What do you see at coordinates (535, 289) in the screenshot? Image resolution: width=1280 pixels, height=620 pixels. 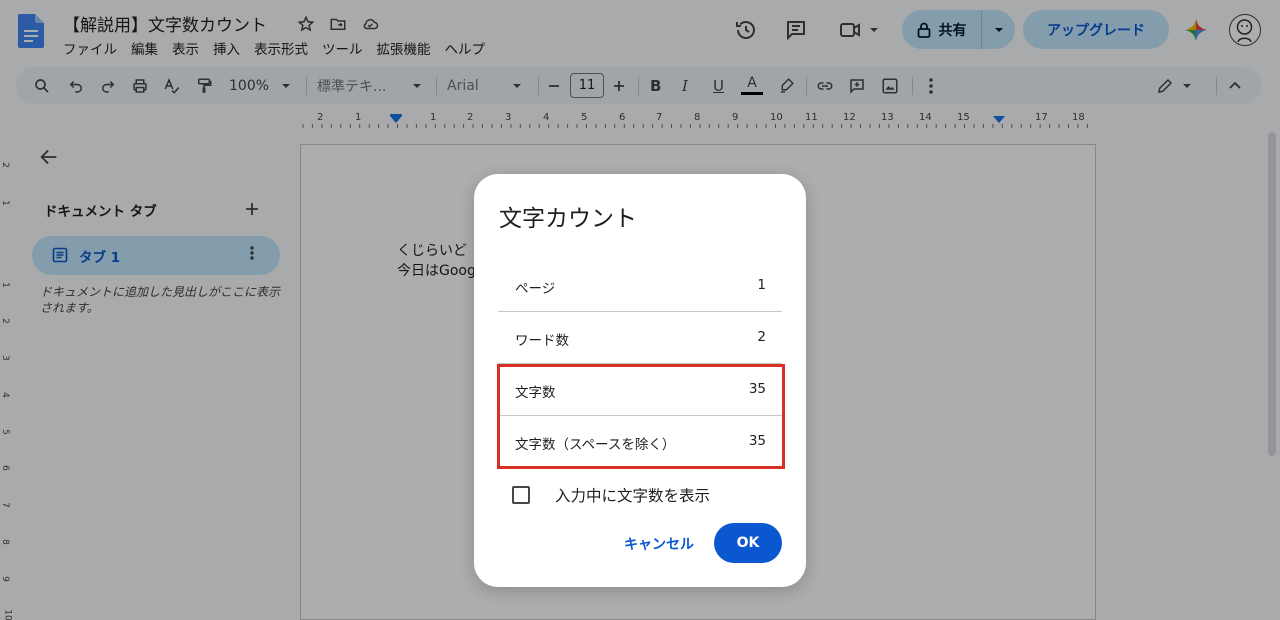 I see `stat-label: ページ` at bounding box center [535, 289].